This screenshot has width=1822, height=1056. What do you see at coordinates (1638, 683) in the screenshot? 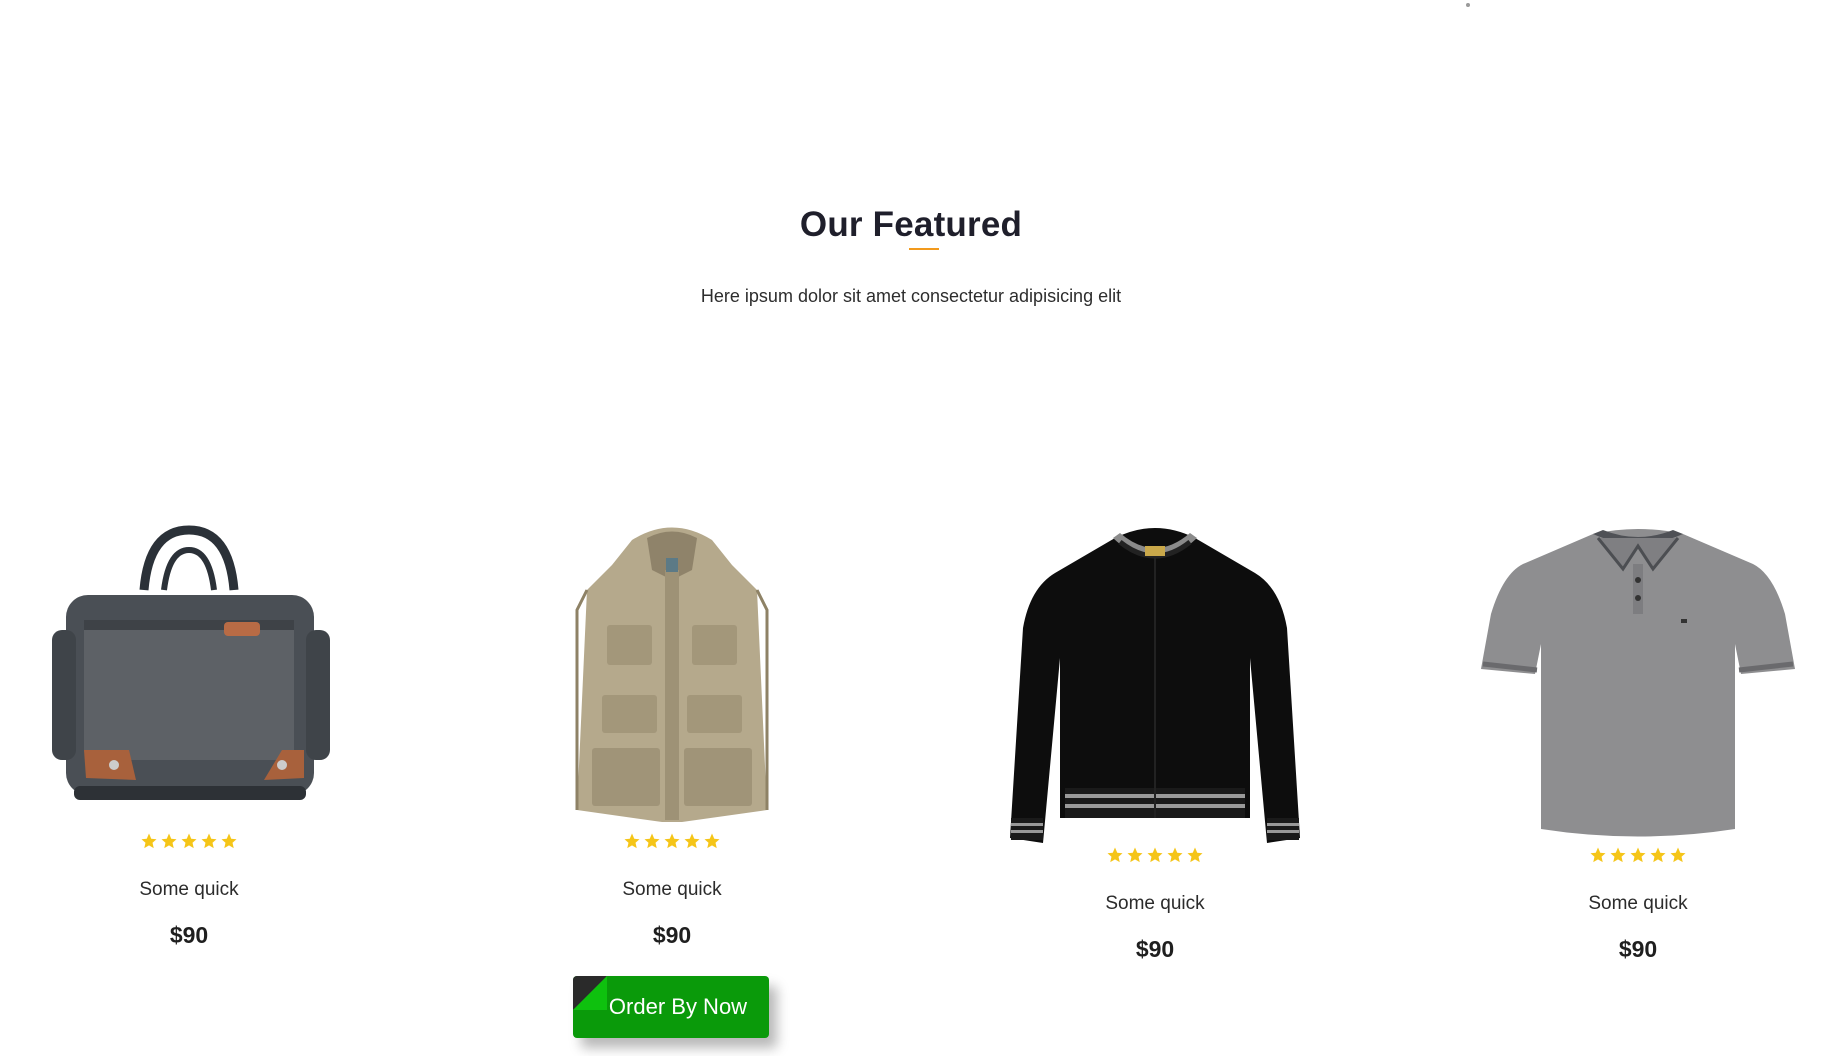
I see `grey-polo-shirt-image` at bounding box center [1638, 683].